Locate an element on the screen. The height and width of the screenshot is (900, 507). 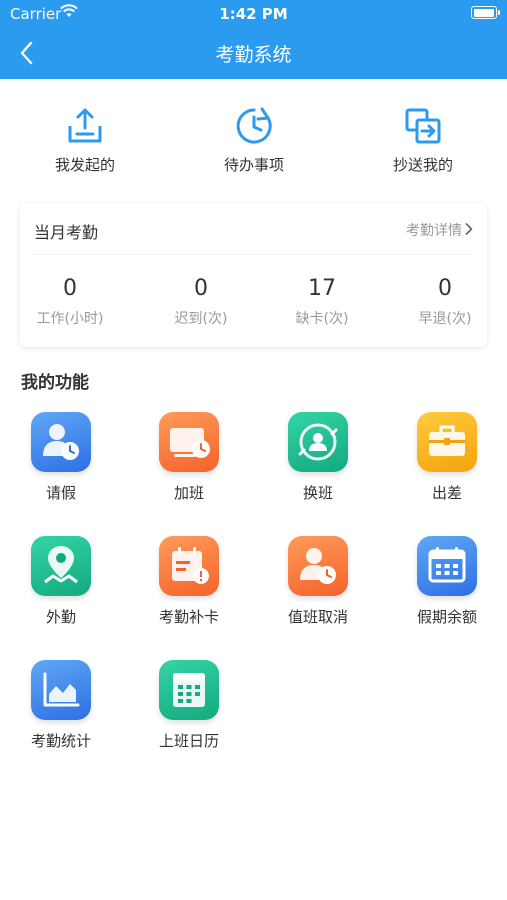
quick-action-label: 待办事项 is located at coordinates (253, 165).